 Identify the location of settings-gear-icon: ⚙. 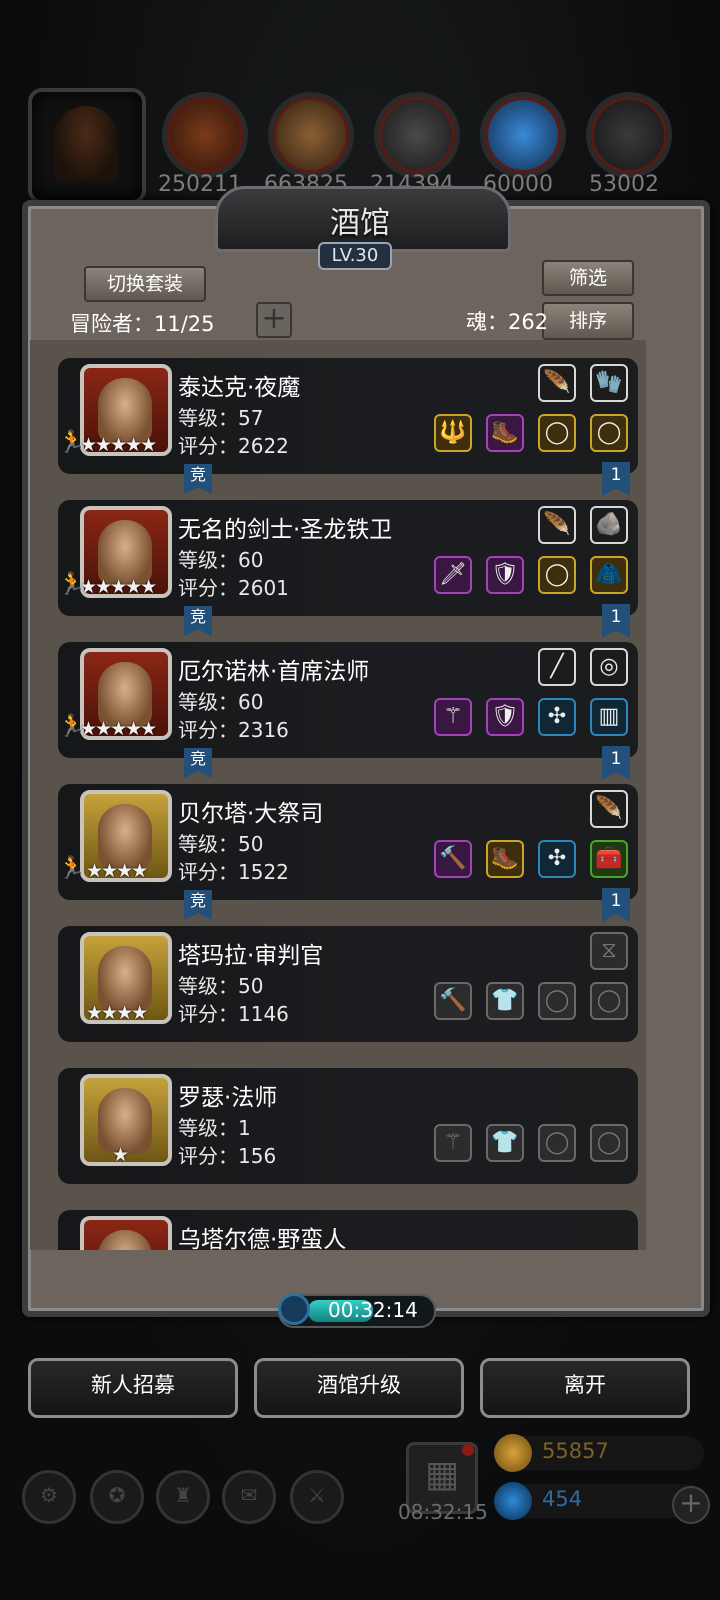
(49, 1497).